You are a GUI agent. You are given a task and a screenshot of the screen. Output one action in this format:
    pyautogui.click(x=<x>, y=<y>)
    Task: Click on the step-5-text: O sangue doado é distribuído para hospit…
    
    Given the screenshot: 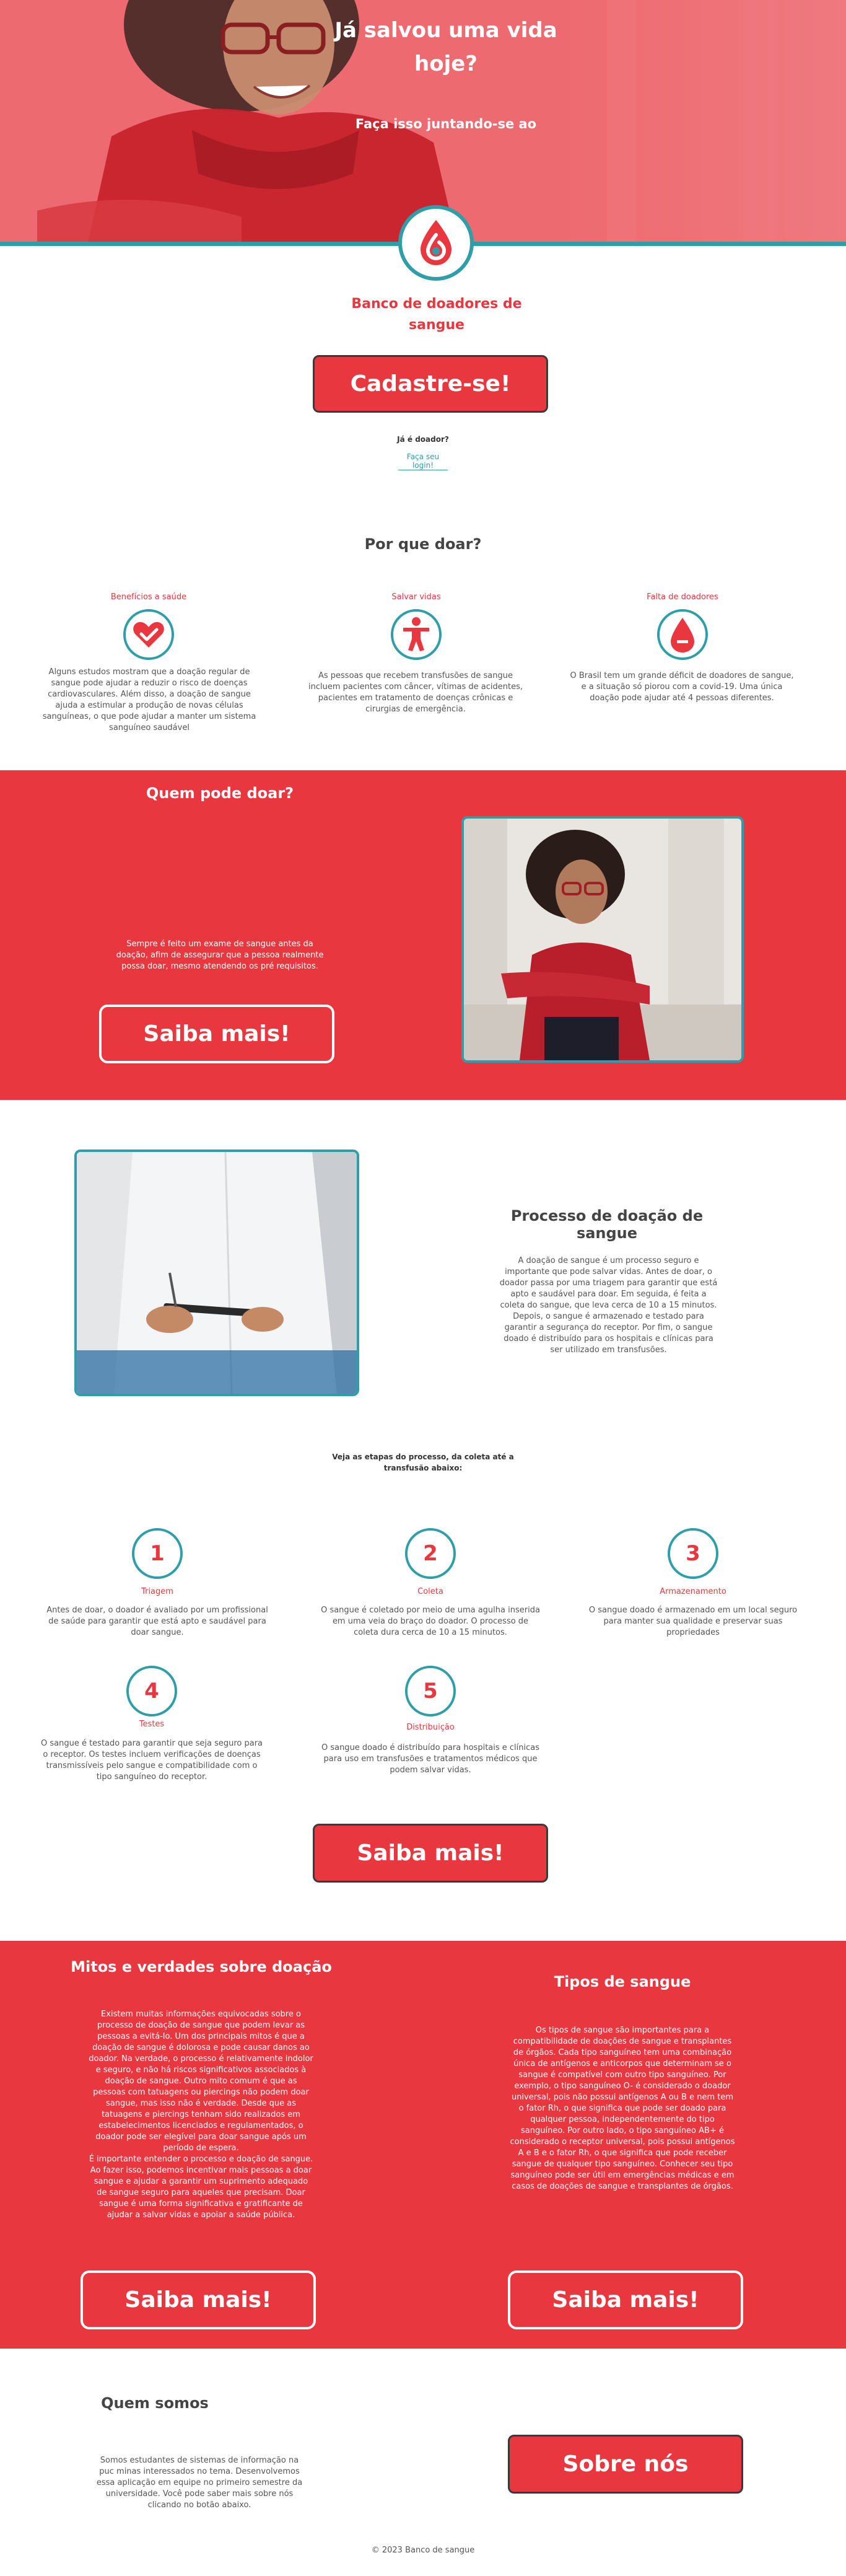 What is the action you would take?
    pyautogui.click(x=430, y=1759)
    